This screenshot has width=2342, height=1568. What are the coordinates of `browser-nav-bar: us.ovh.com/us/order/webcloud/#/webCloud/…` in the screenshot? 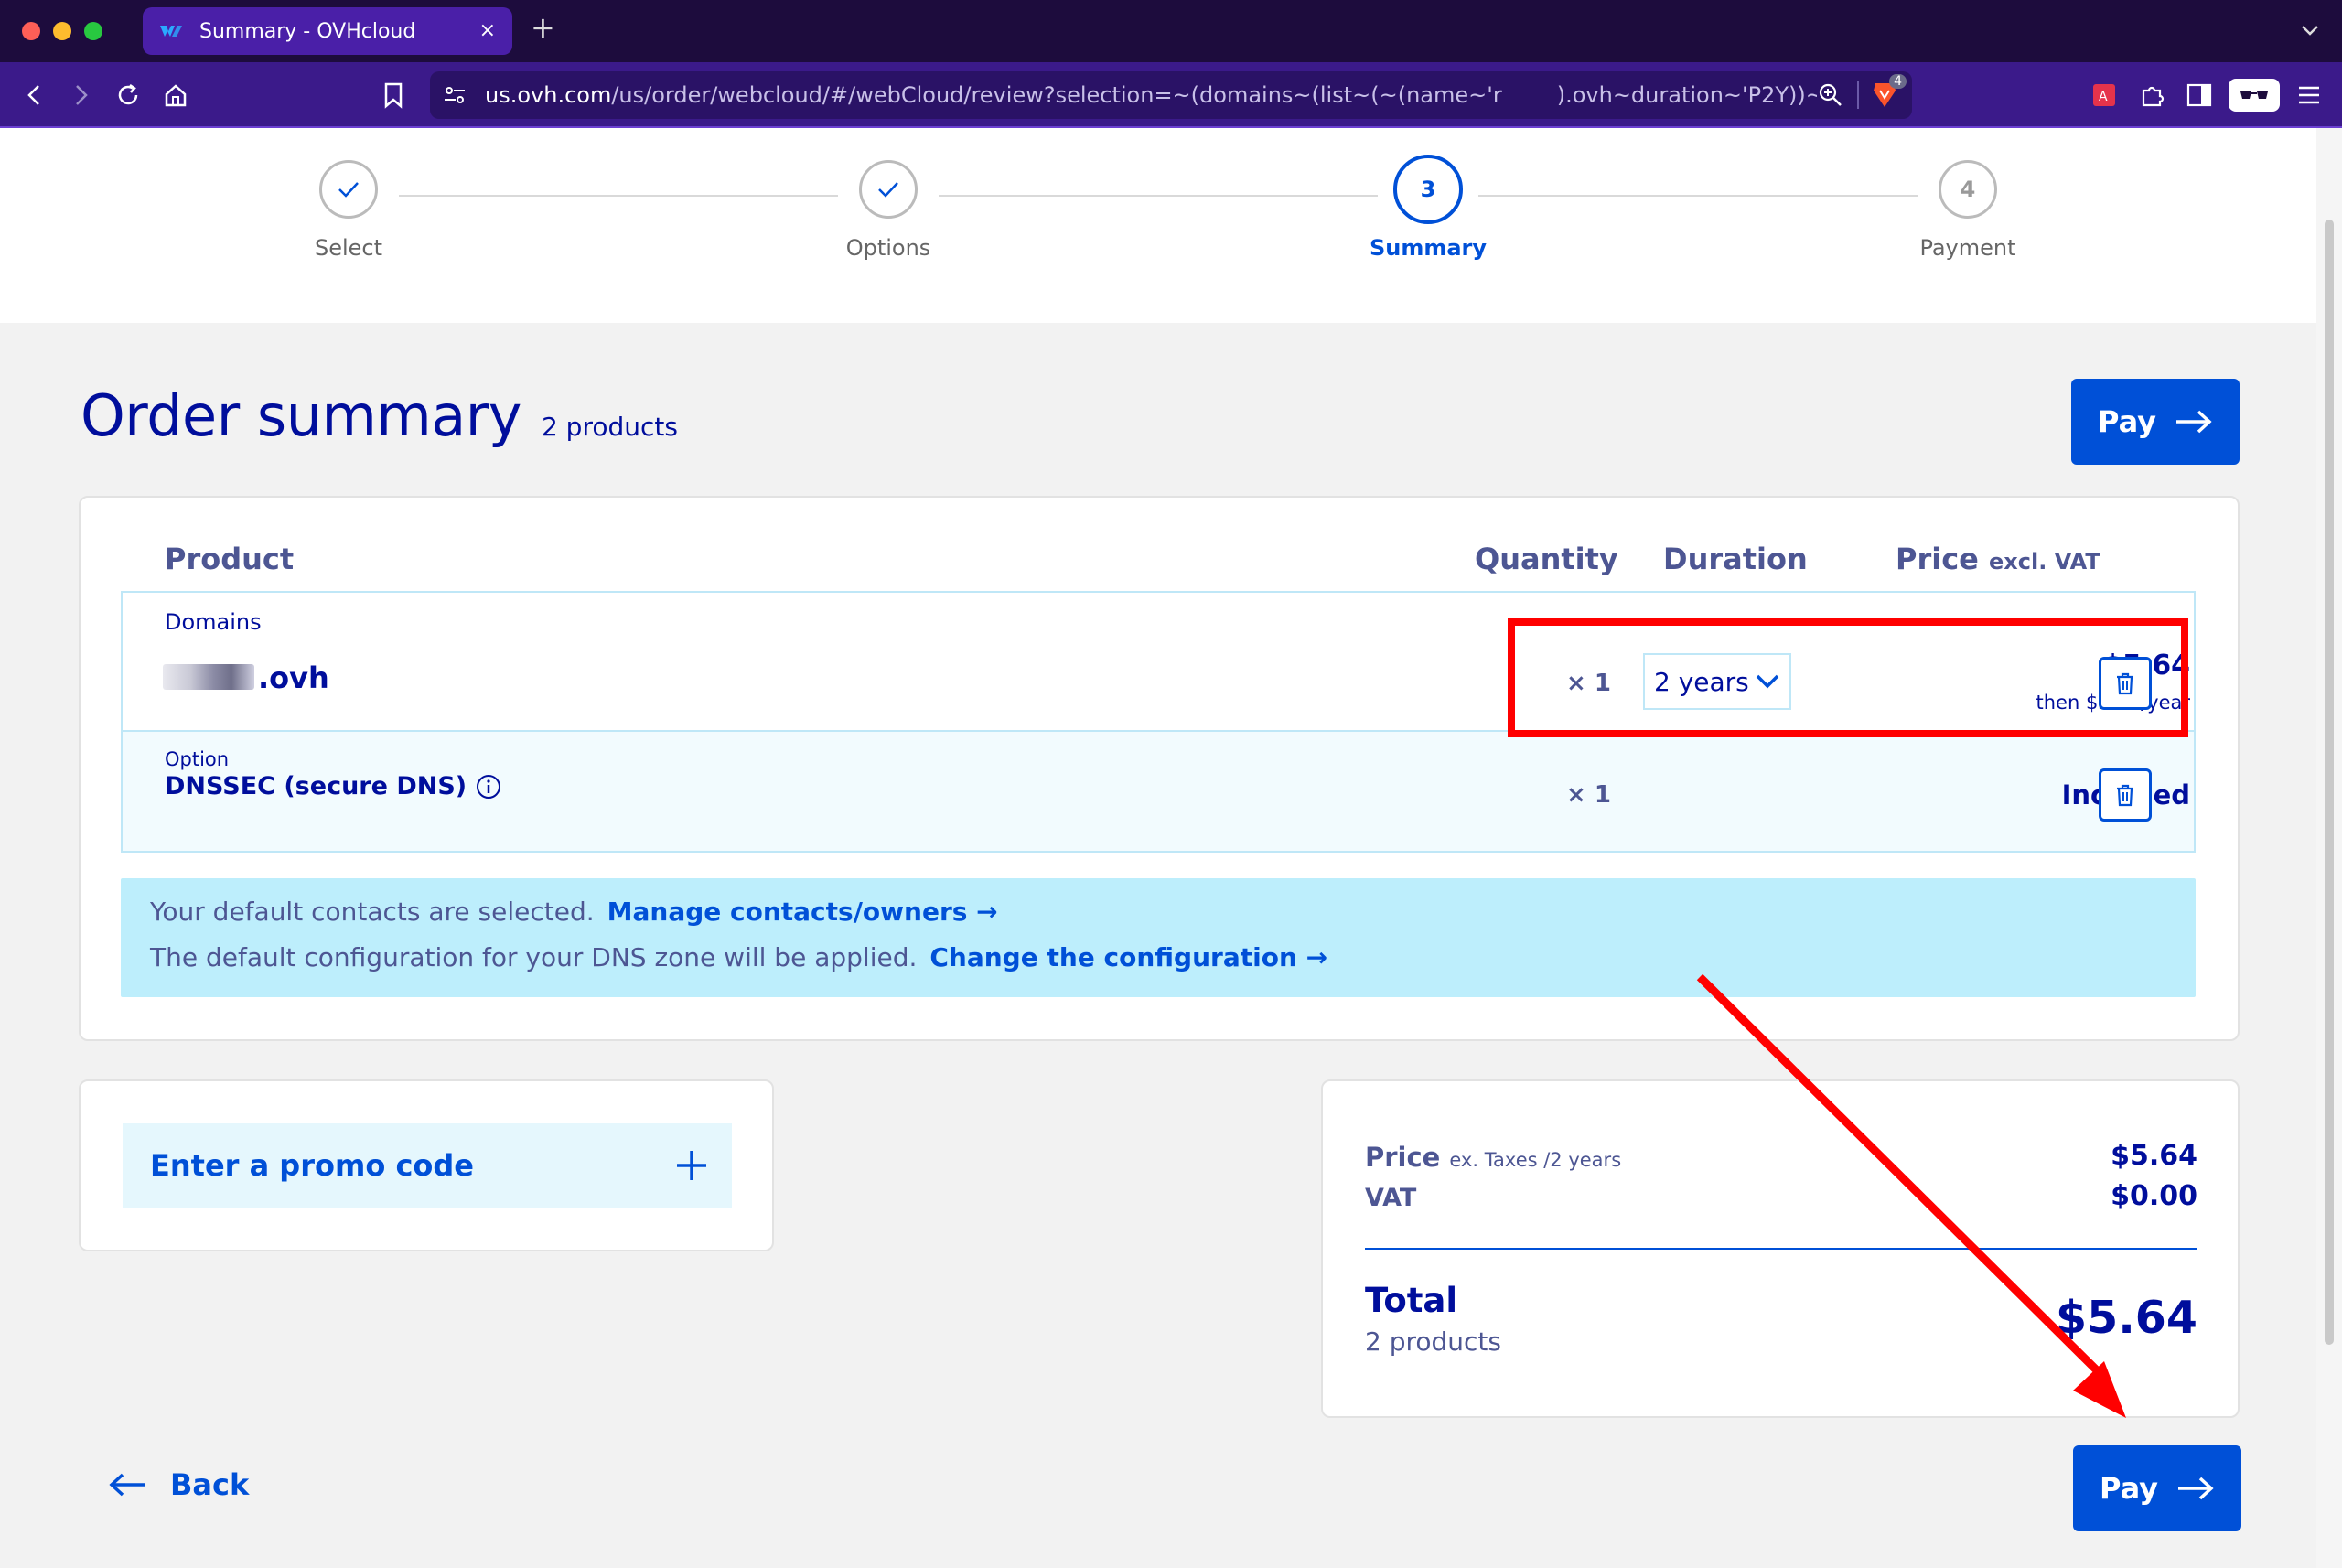 It's located at (1171, 95).